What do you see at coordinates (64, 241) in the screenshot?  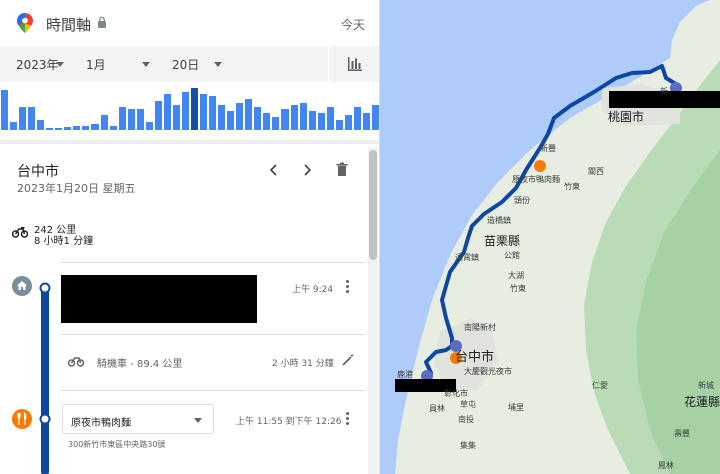 I see `day-total-duration: 8 小時1 分鐘` at bounding box center [64, 241].